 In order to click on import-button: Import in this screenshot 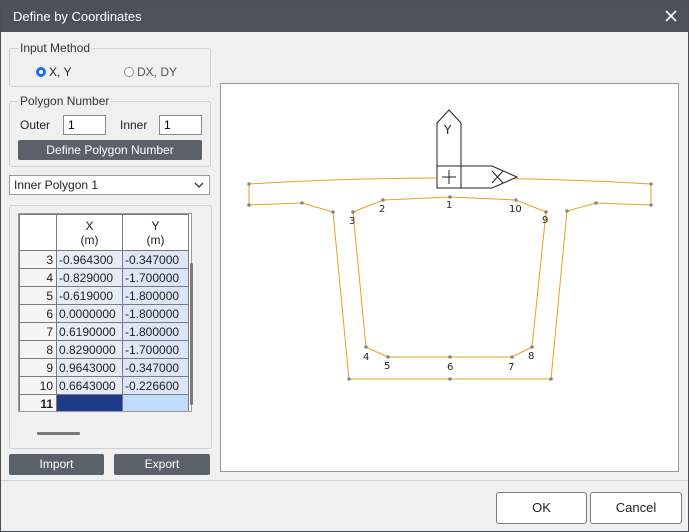, I will do `click(56, 464)`.